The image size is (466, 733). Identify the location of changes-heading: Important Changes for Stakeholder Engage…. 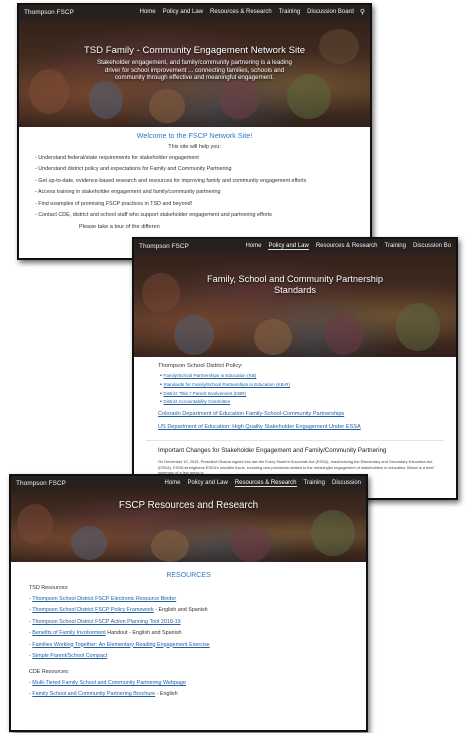
(272, 451).